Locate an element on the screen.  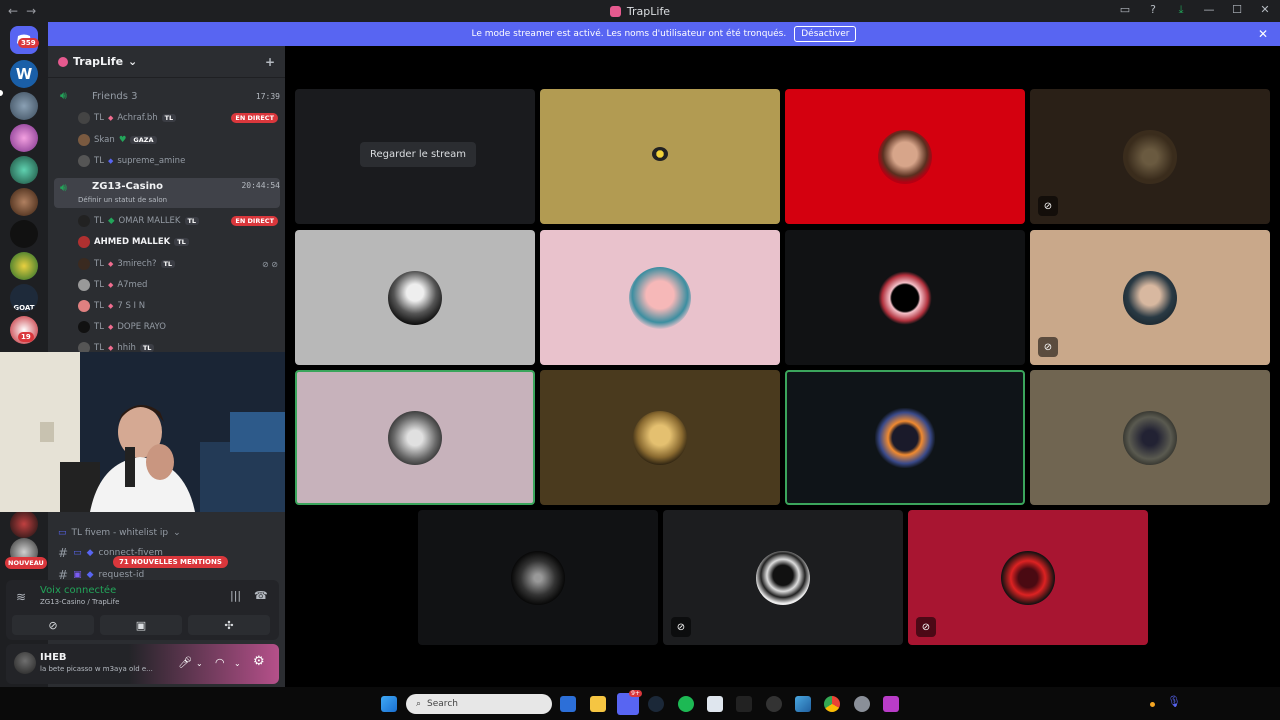
voice-member: TL ◆ DOPE RAYO is located at coordinates (178, 327).